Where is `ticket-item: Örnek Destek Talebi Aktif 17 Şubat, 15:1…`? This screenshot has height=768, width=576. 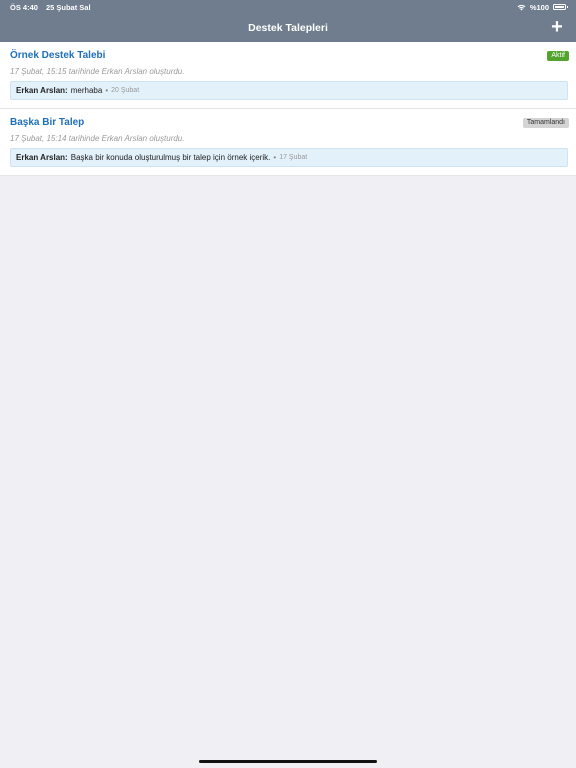
ticket-item: Örnek Destek Talebi Aktif 17 Şubat, 15:1… is located at coordinates (288, 75).